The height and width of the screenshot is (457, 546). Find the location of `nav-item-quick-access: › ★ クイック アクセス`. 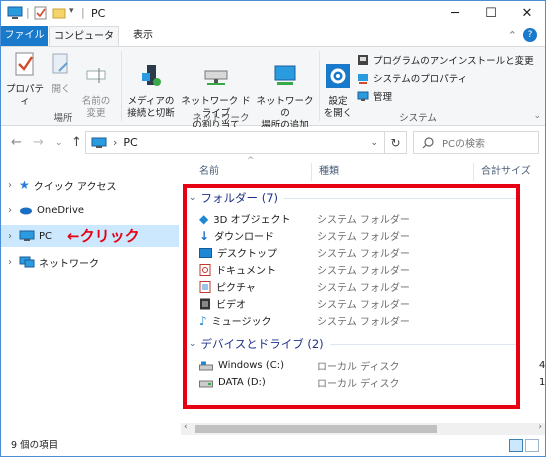

nav-item-quick-access: › ★ クイック アクセス is located at coordinates (90, 185).